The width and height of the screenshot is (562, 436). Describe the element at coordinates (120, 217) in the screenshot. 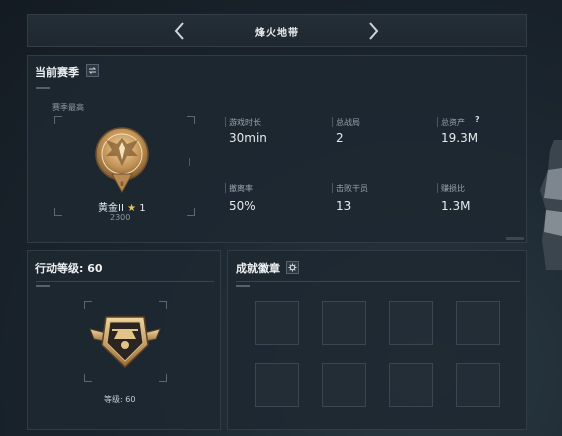

I see `rank-score: 2300` at that location.